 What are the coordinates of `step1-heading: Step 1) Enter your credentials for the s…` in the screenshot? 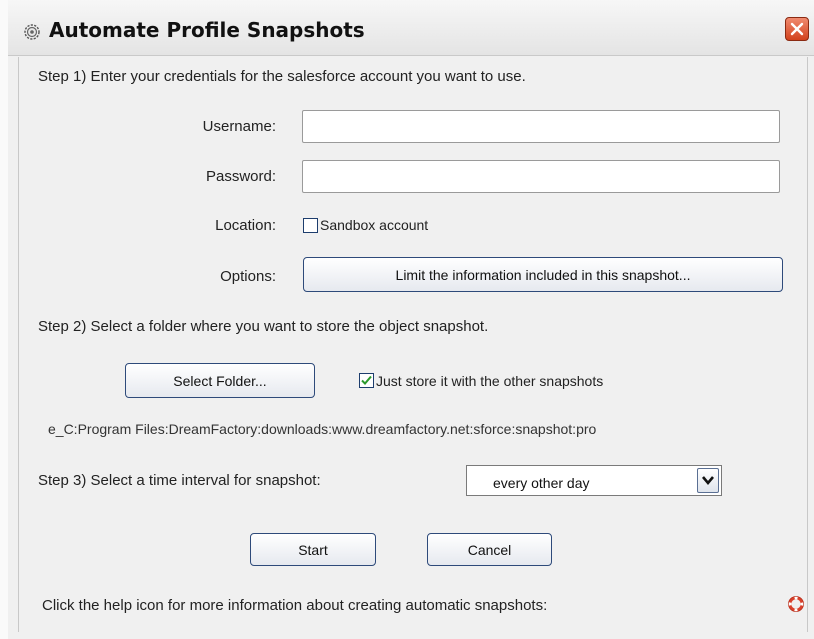 It's located at (282, 76).